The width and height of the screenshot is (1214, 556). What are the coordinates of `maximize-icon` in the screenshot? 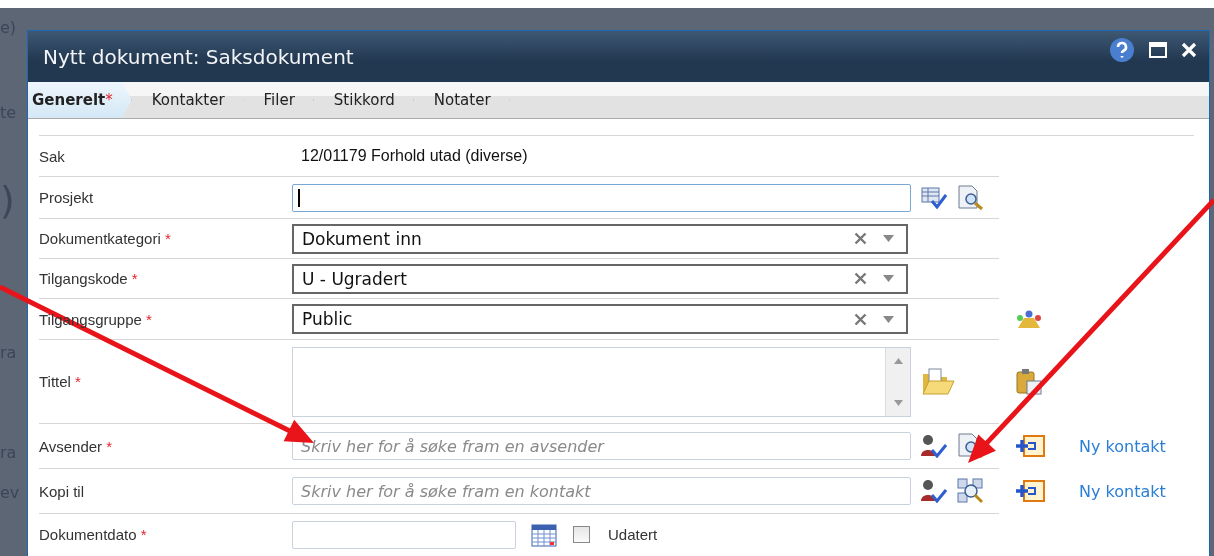 It's located at (1158, 49).